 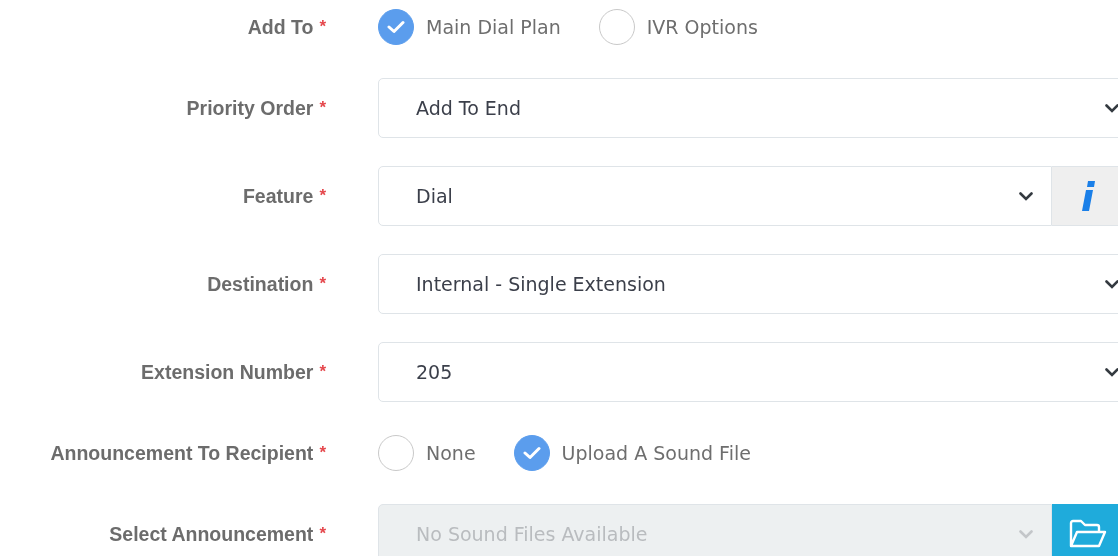 What do you see at coordinates (1089, 196) in the screenshot?
I see `info-icon` at bounding box center [1089, 196].